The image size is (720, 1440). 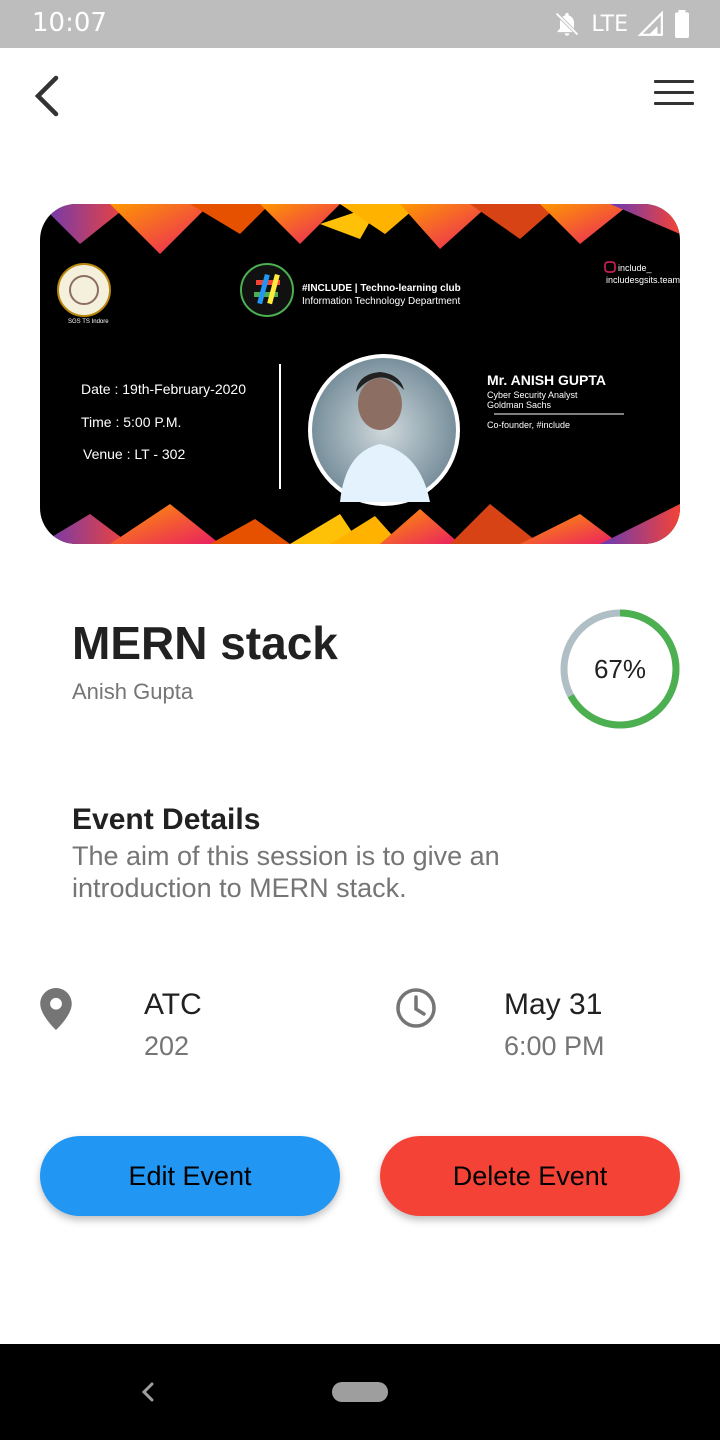 What do you see at coordinates (381, 301) in the screenshot?
I see `banner-department: Information Technology Department` at bounding box center [381, 301].